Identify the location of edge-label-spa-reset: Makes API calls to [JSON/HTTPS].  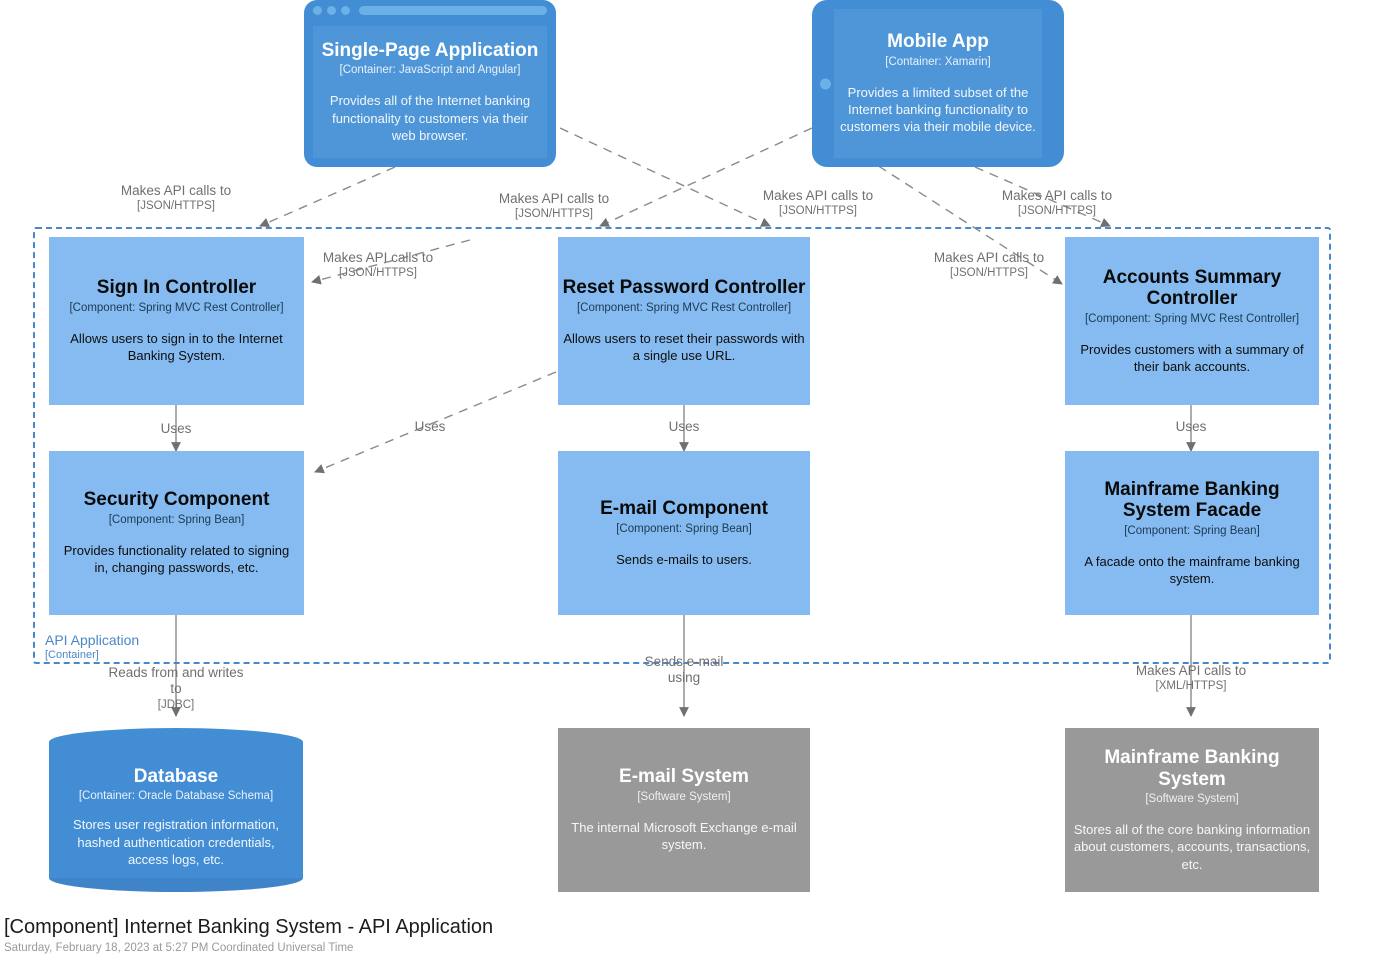
(554, 206).